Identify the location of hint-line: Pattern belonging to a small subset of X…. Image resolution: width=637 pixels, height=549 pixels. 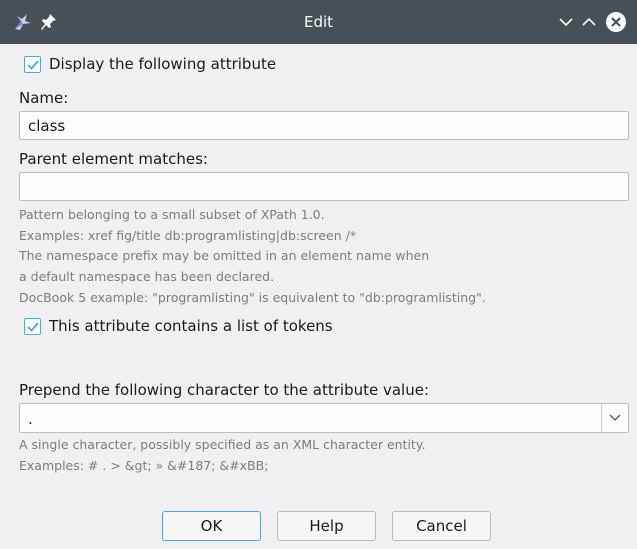
(172, 214).